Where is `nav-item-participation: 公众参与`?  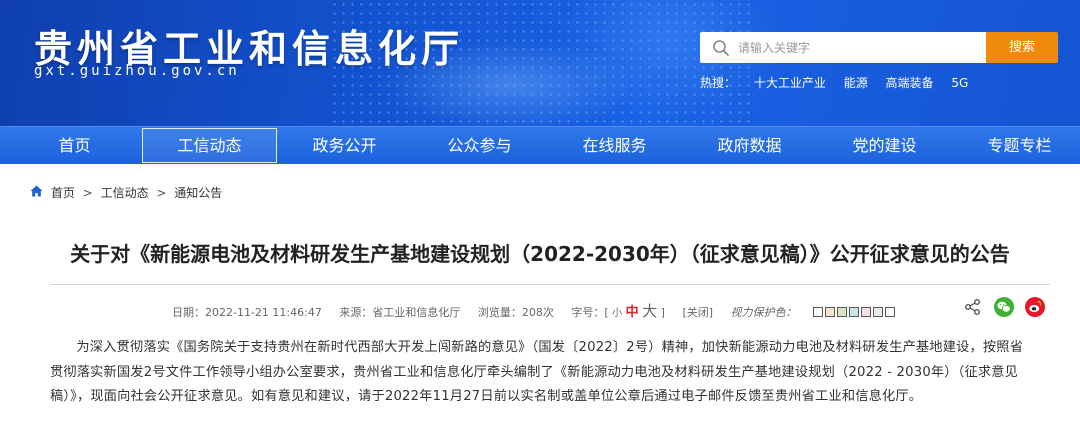 nav-item-participation: 公众参与 is located at coordinates (479, 146).